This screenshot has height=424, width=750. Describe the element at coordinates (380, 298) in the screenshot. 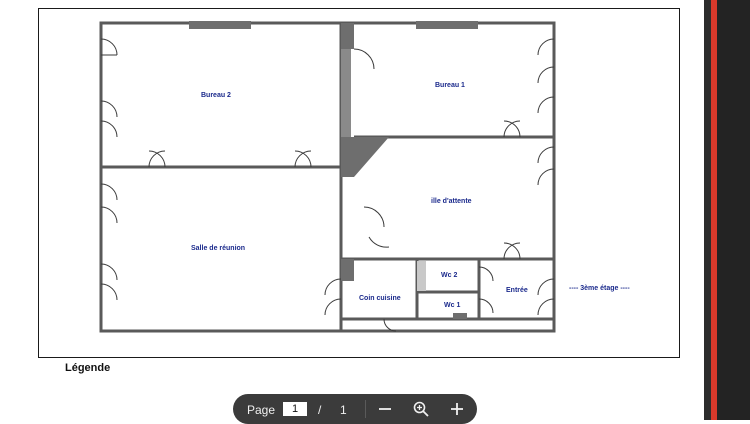

I see `room-label-coin-cuisine: Coin cuisine` at that location.